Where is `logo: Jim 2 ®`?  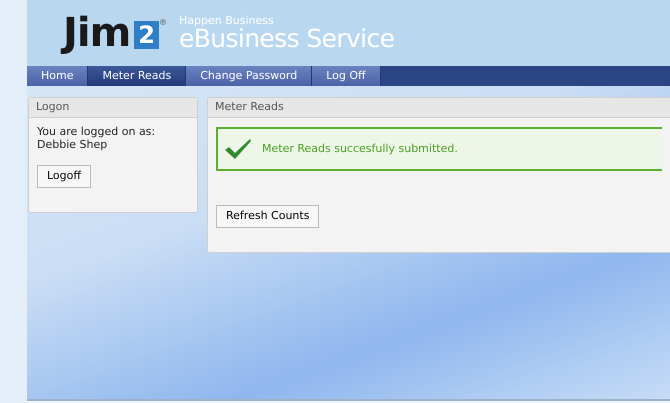
logo: Jim 2 ® is located at coordinates (115, 33).